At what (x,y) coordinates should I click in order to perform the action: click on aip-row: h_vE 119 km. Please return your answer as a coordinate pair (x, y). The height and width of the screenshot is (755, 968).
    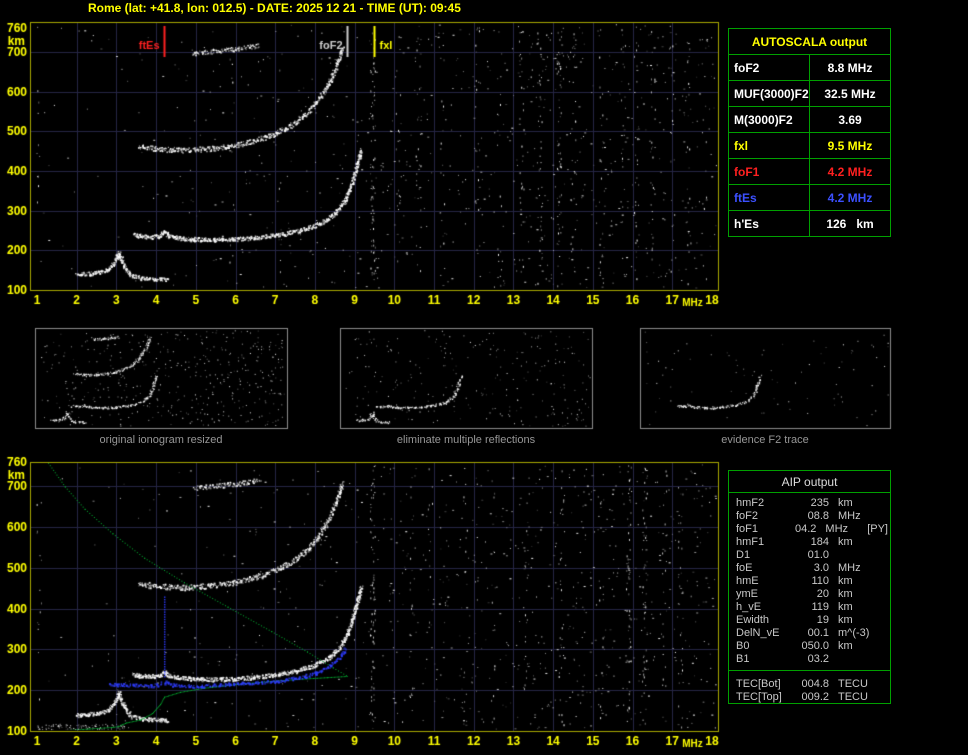
    Looking at the image, I should click on (812, 607).